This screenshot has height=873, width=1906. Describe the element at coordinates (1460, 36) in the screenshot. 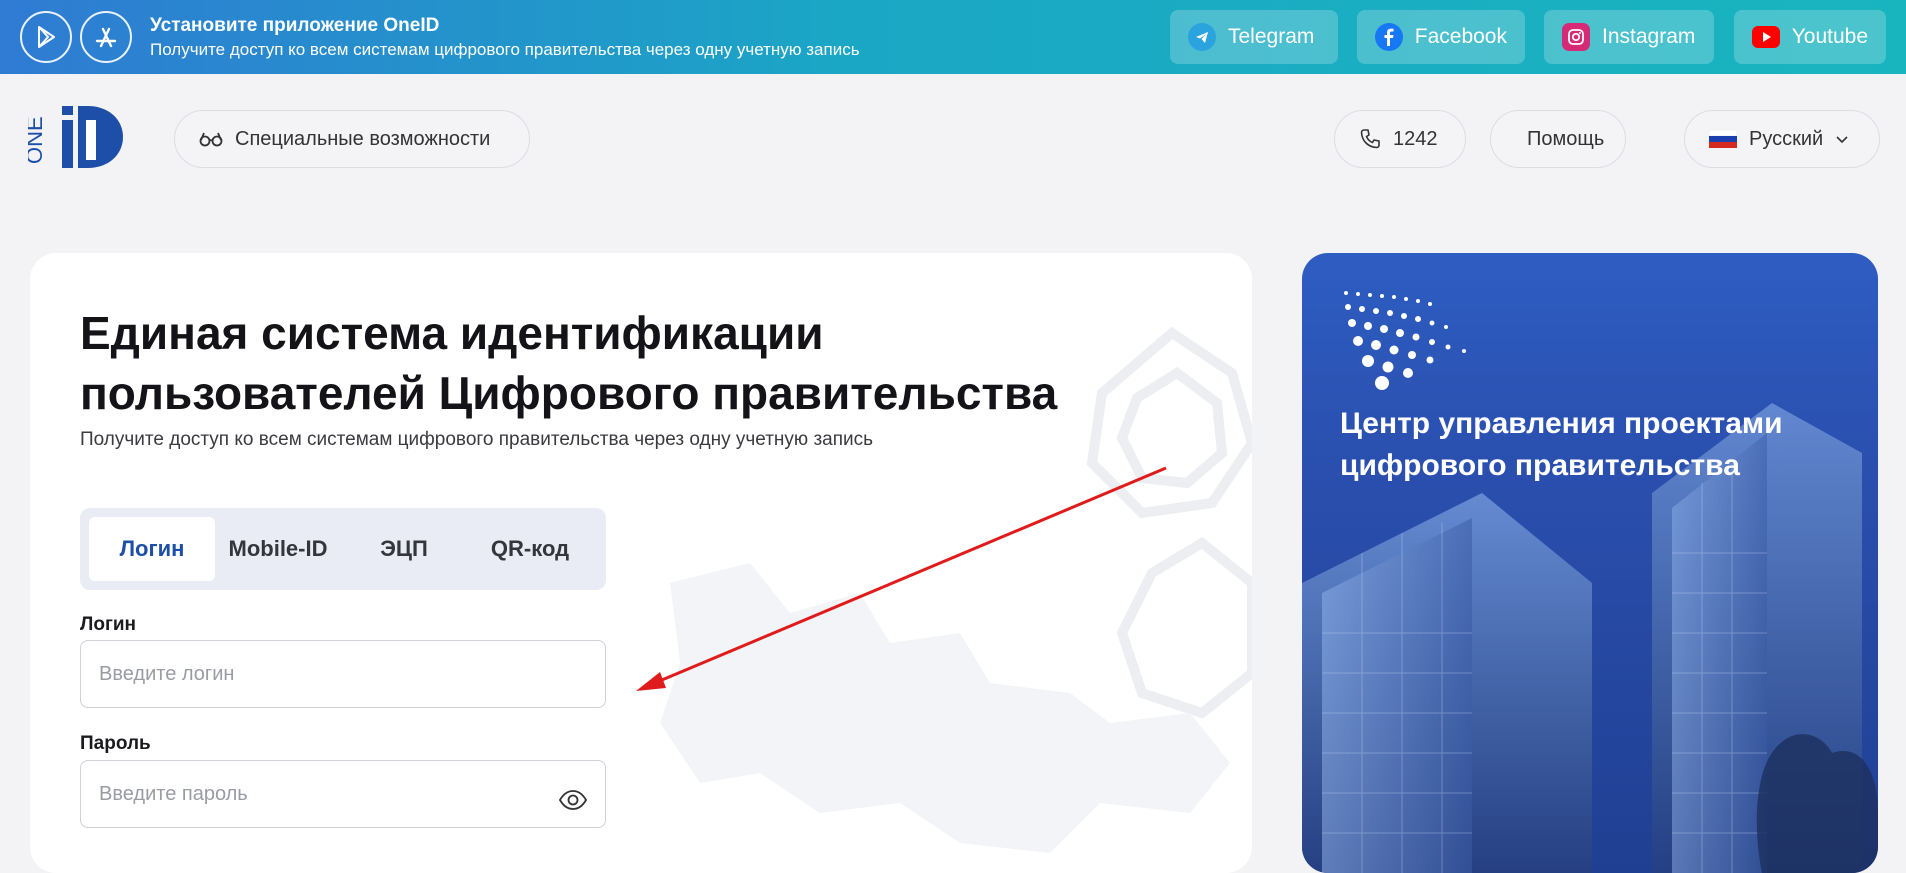

I see `facebook-label: Facebook` at that location.